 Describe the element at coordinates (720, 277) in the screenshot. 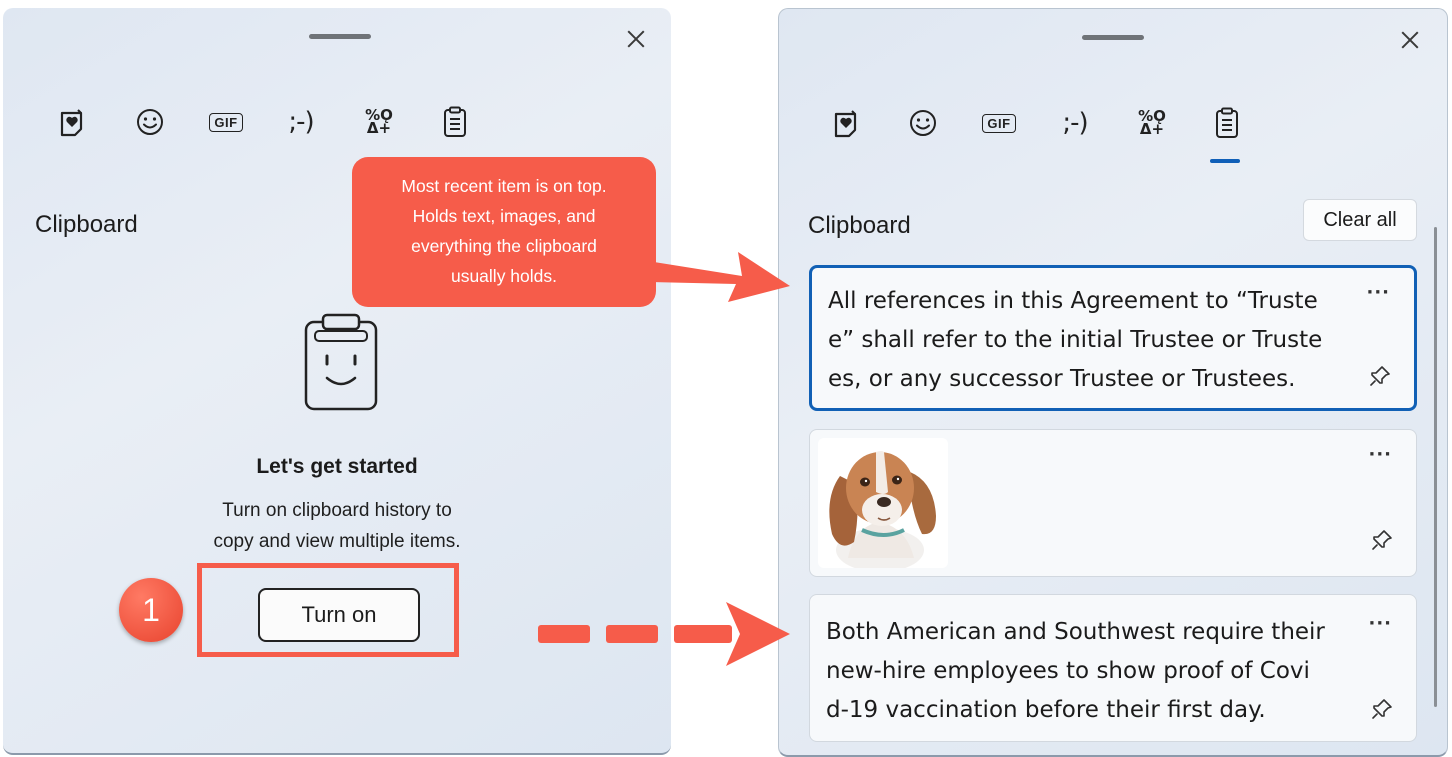

I see `solid-arrow-icon` at that location.